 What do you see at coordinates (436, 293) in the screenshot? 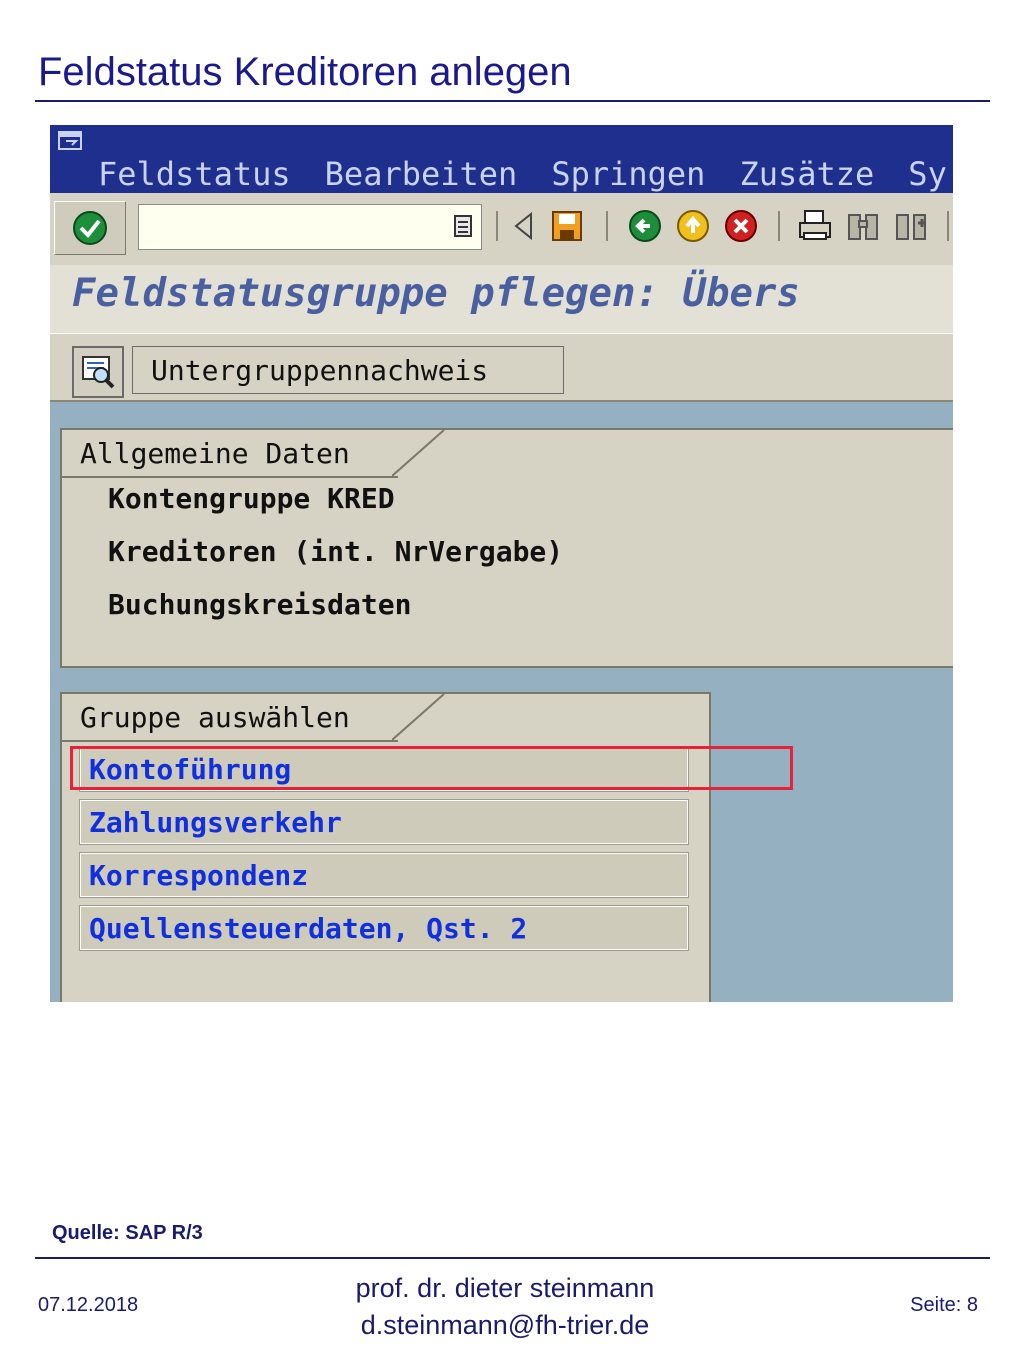
I see `screen-title: Feldstatusgruppe pflegen: Übers` at bounding box center [436, 293].